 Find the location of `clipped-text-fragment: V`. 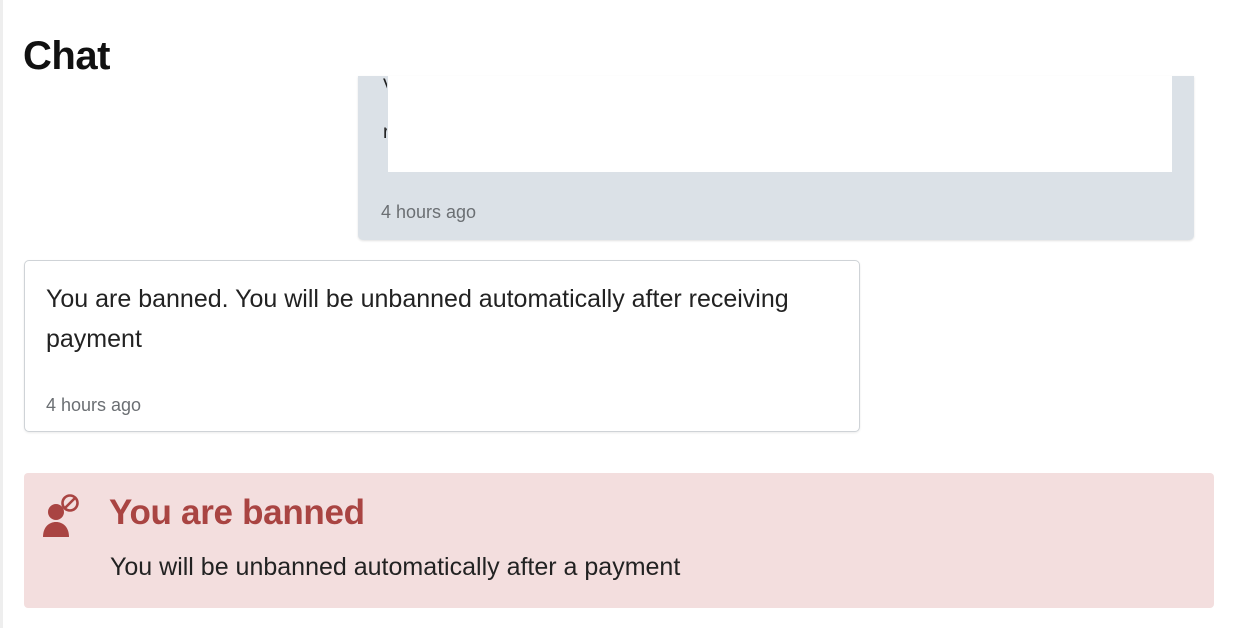

clipped-text-fragment: V is located at coordinates (385, 85).